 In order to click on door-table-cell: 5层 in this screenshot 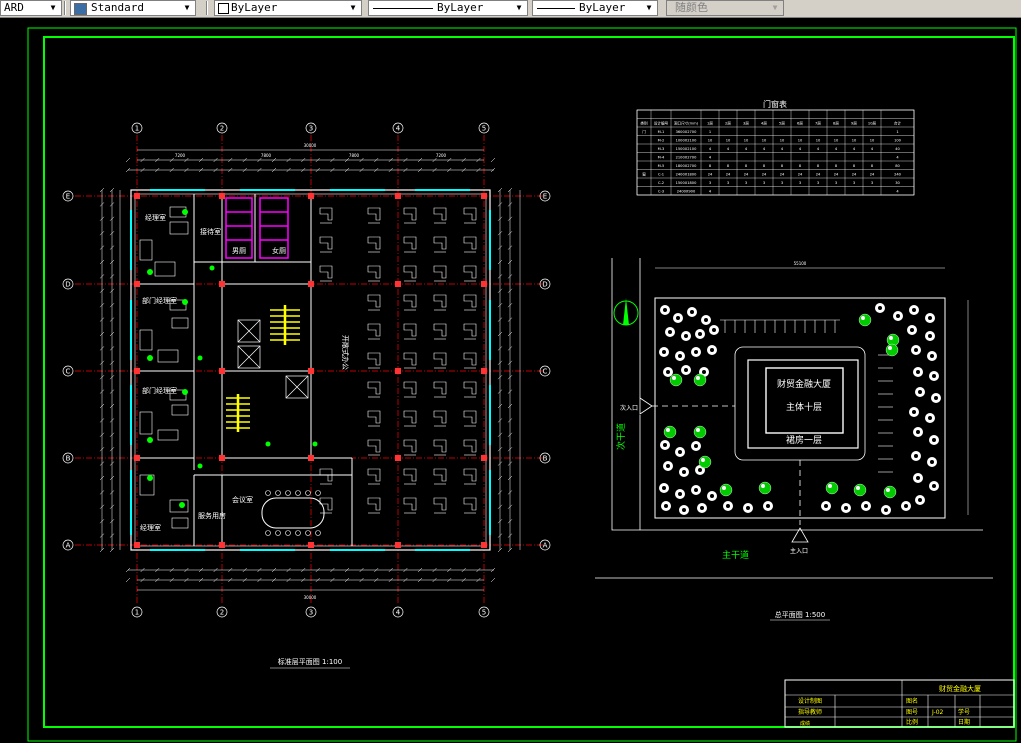, I will do `click(782, 122)`.